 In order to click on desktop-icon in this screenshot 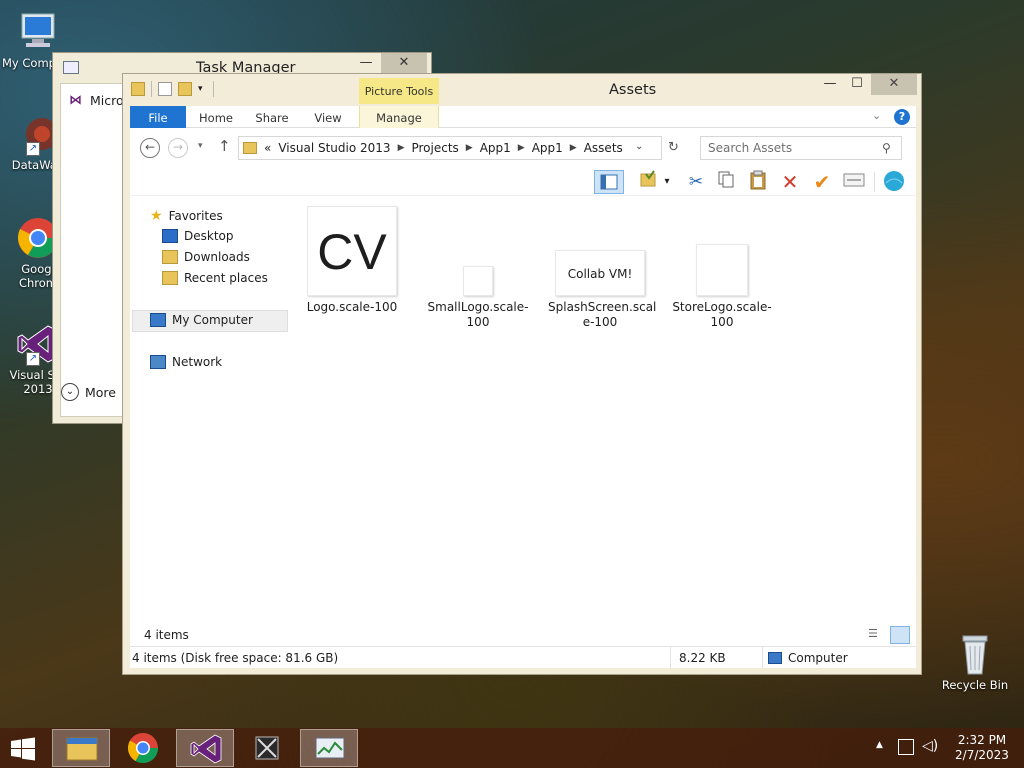, I will do `click(170, 236)`.